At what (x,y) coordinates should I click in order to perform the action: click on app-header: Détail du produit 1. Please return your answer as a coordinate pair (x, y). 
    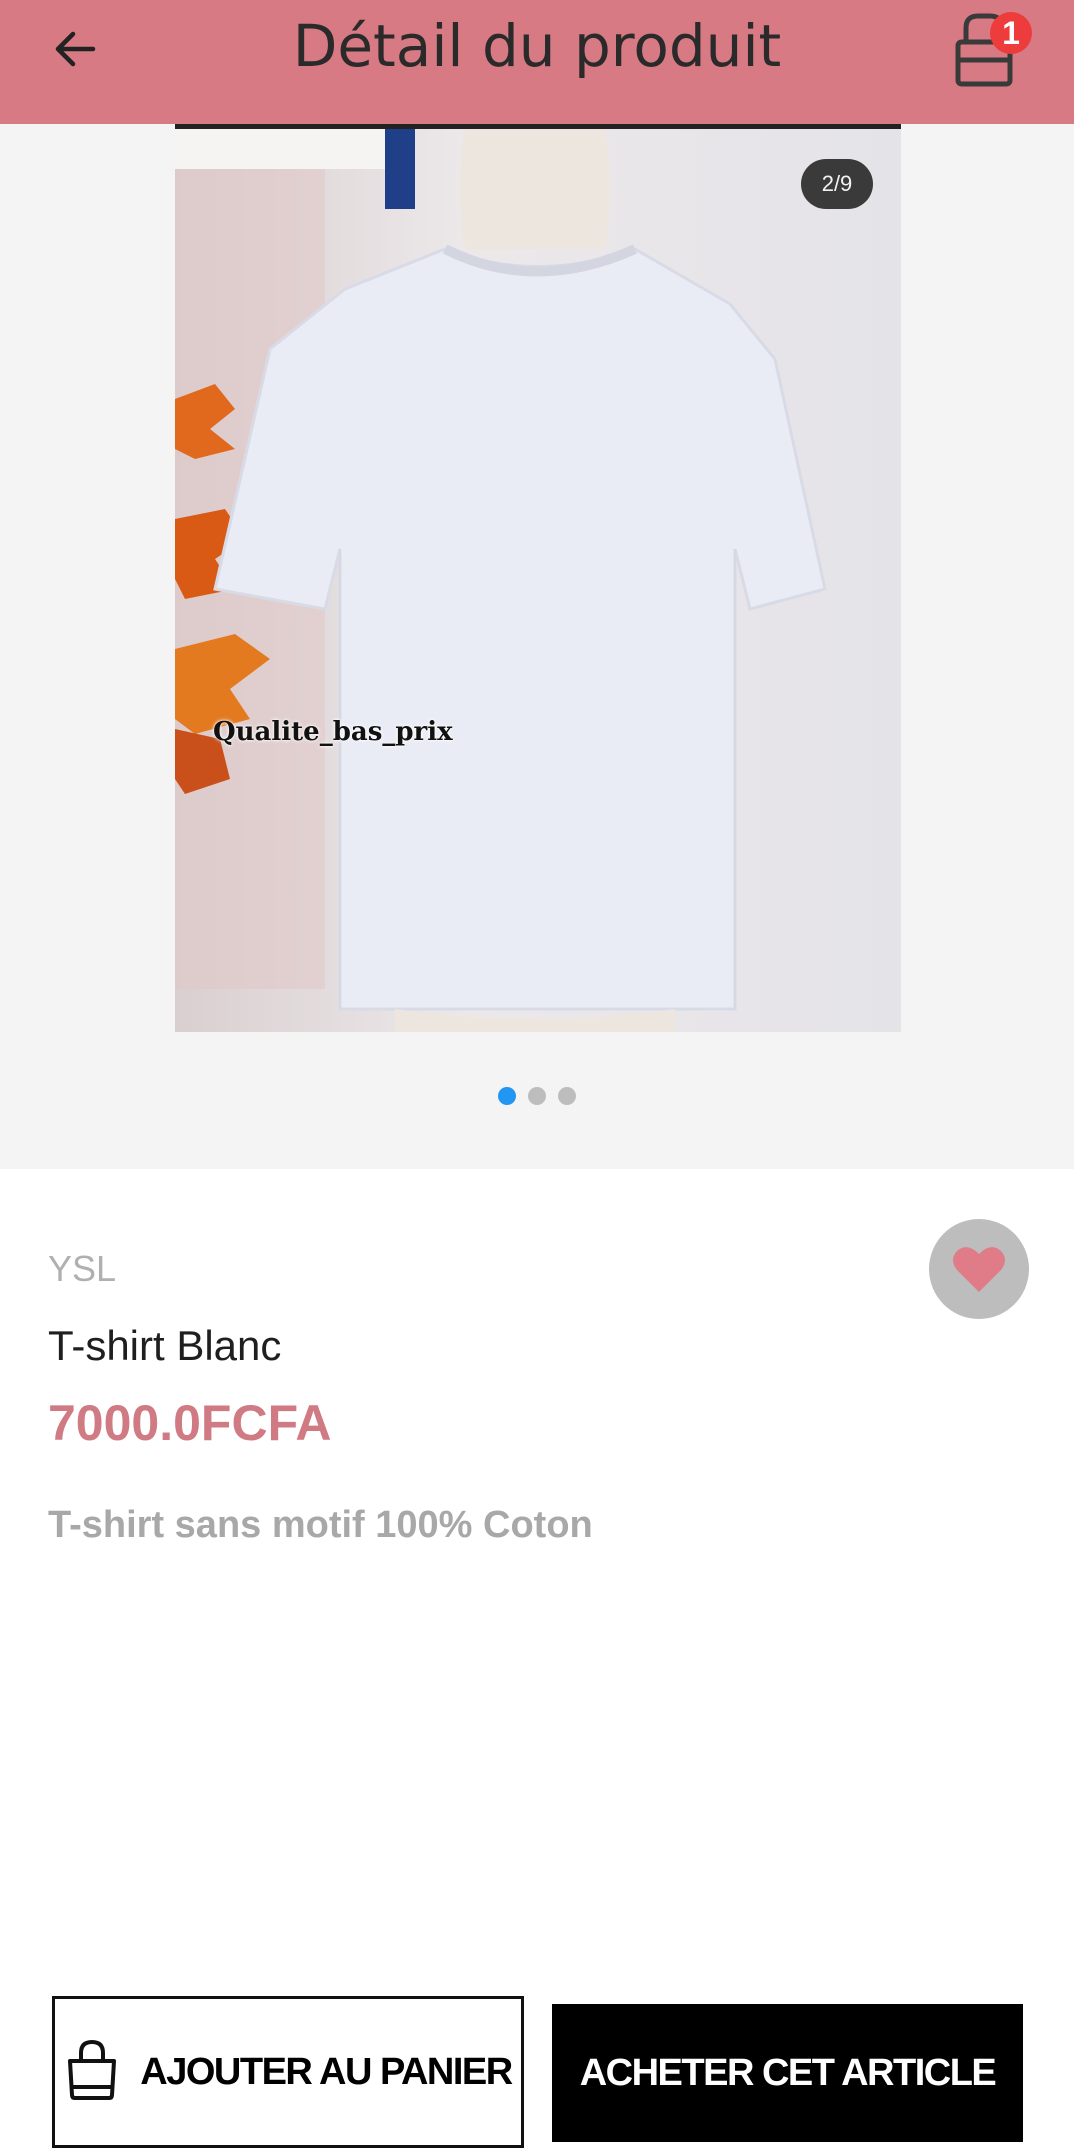
    Looking at the image, I should click on (537, 62).